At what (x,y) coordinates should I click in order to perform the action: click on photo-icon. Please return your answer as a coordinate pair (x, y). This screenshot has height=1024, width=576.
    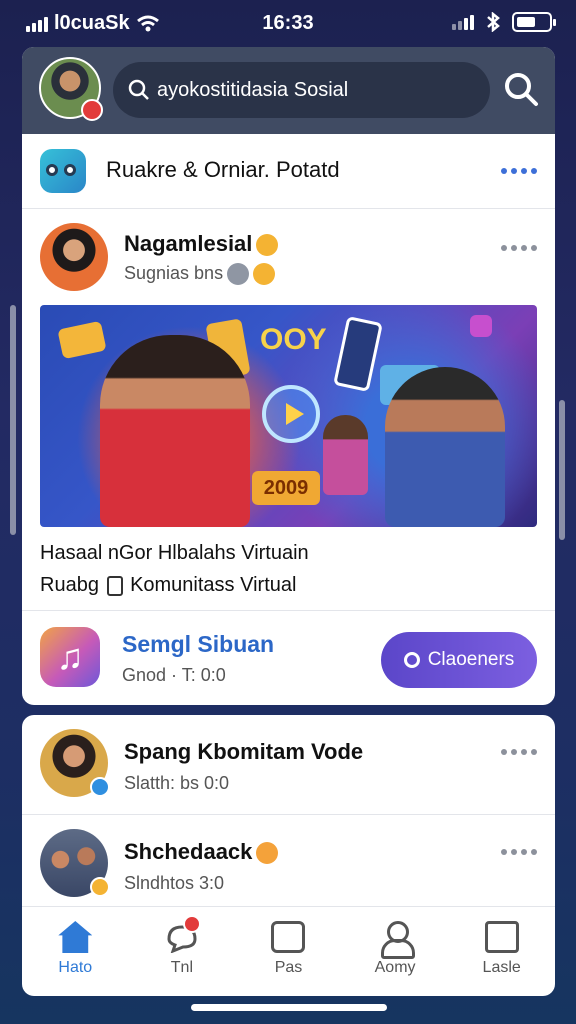
    Looking at the image, I should click on (288, 937).